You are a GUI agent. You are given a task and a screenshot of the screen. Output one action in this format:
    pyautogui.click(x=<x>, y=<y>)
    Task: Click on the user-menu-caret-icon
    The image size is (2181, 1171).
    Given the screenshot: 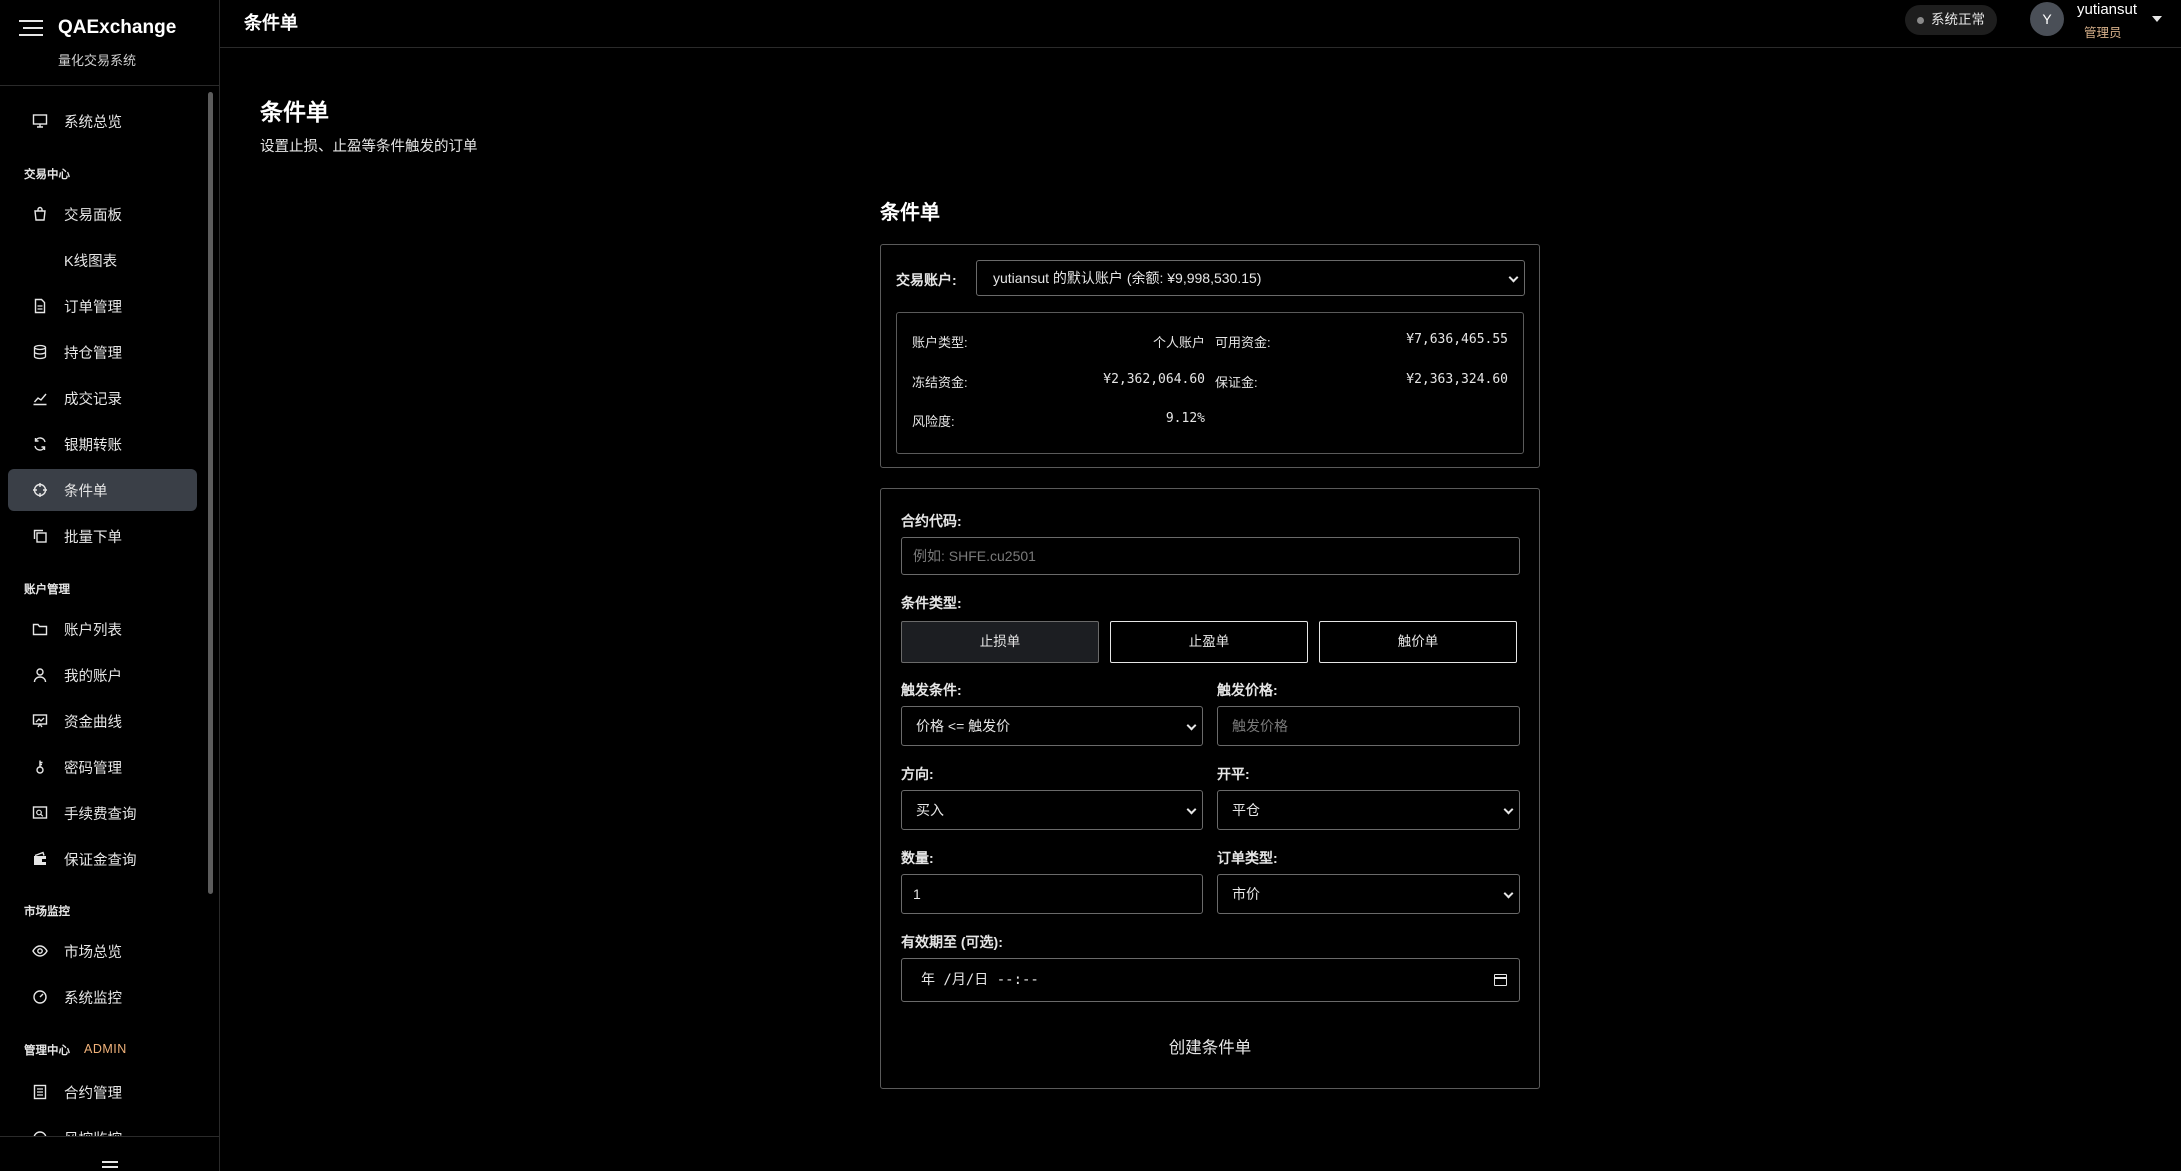 What is the action you would take?
    pyautogui.click(x=2157, y=19)
    